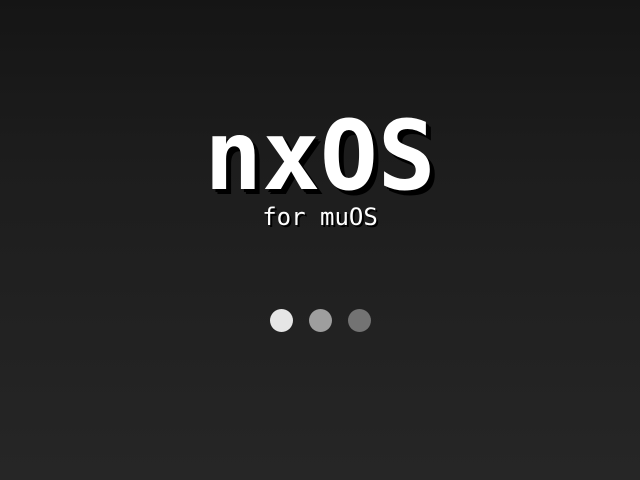  What do you see at coordinates (320, 156) in the screenshot?
I see `os-logo-title: nxOS` at bounding box center [320, 156].